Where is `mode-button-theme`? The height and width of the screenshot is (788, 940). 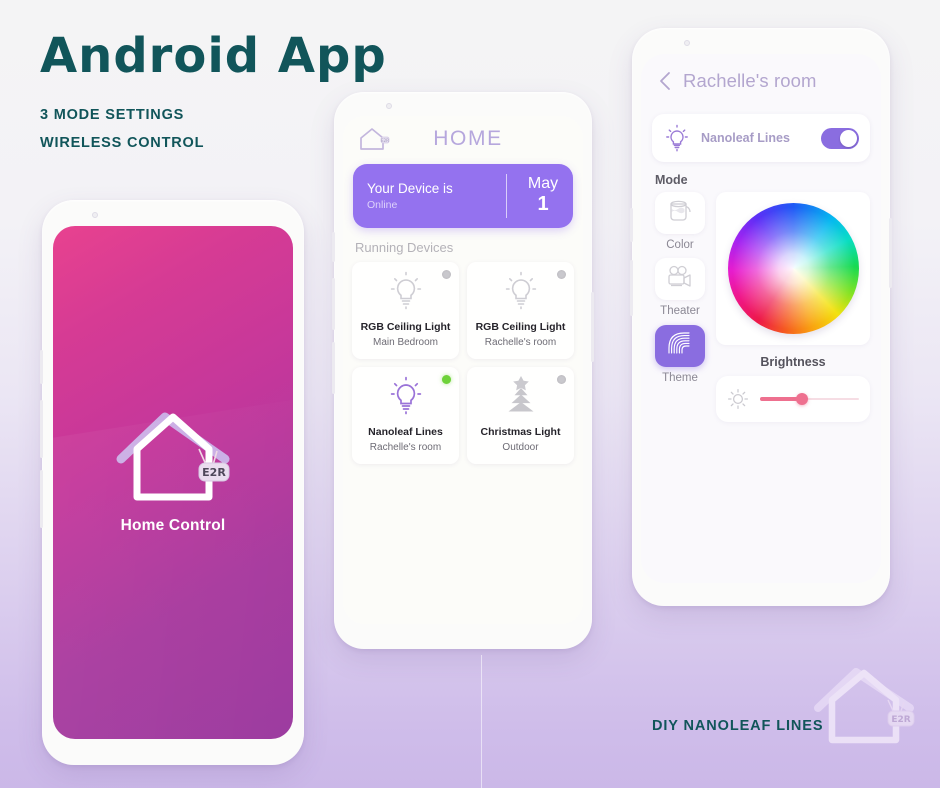 mode-button-theme is located at coordinates (680, 345).